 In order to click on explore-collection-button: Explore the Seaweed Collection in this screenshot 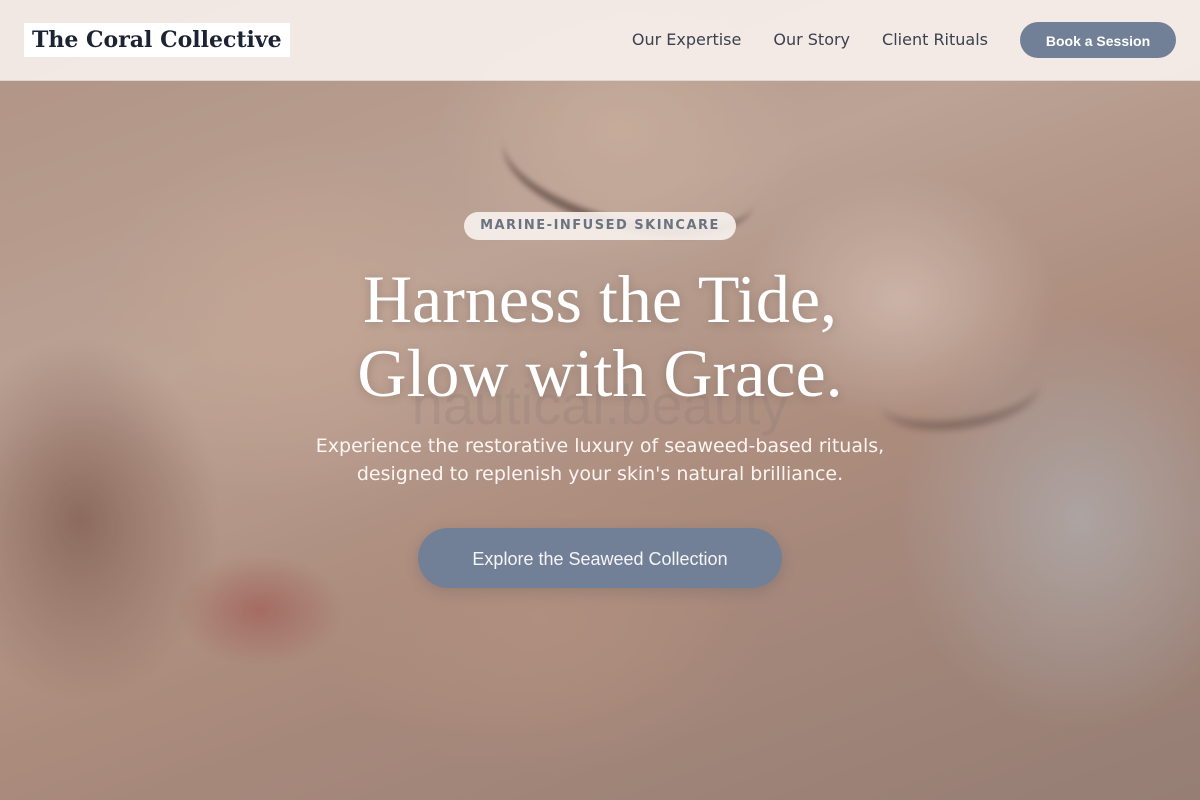, I will do `click(600, 558)`.